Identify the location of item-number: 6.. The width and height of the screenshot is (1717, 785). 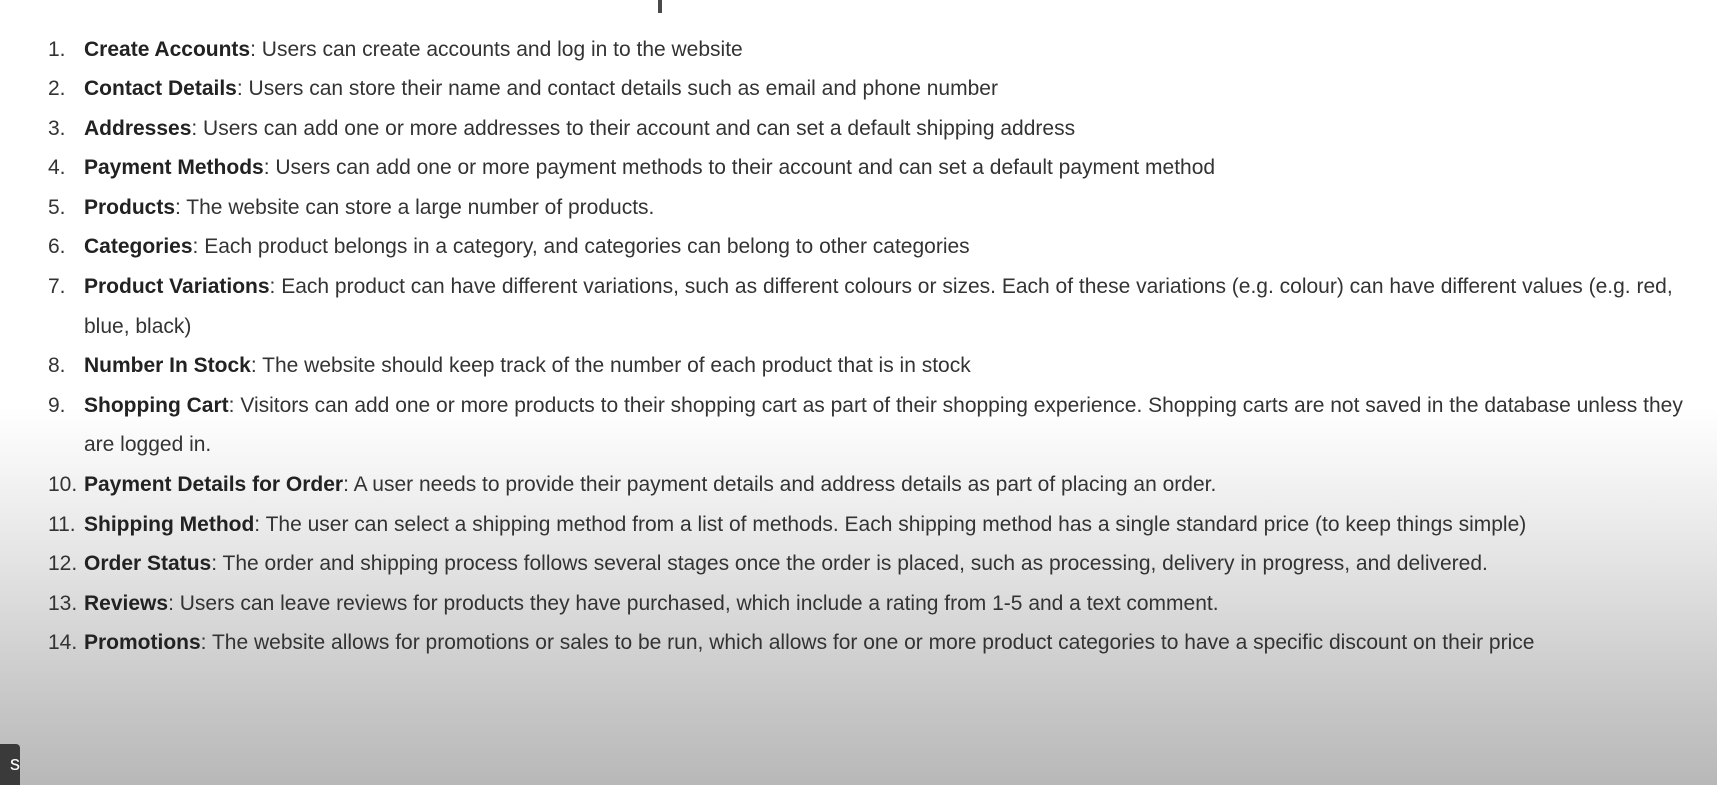
(57, 247).